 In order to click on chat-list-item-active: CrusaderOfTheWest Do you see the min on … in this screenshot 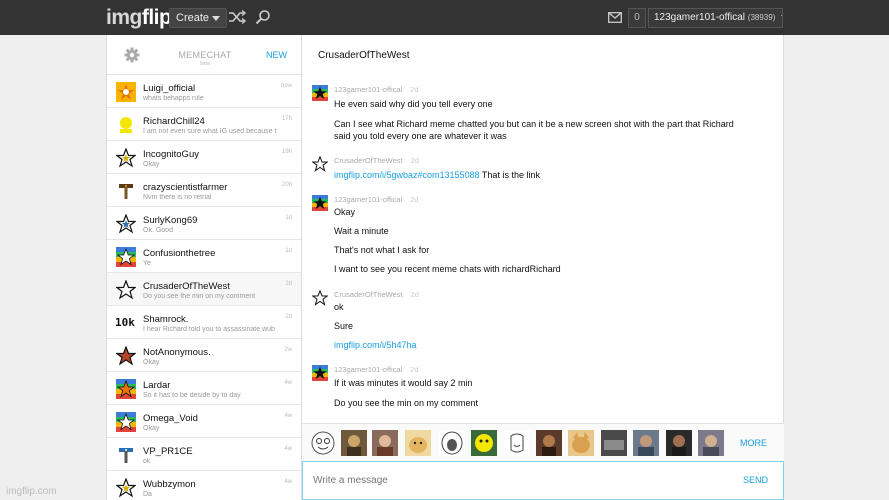, I will do `click(204, 289)`.